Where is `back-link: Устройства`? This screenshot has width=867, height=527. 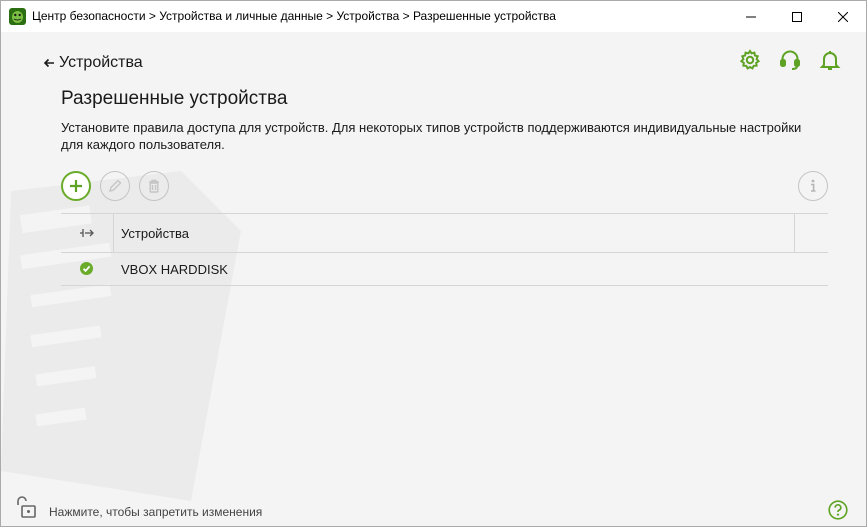 back-link: Устройства is located at coordinates (93, 63).